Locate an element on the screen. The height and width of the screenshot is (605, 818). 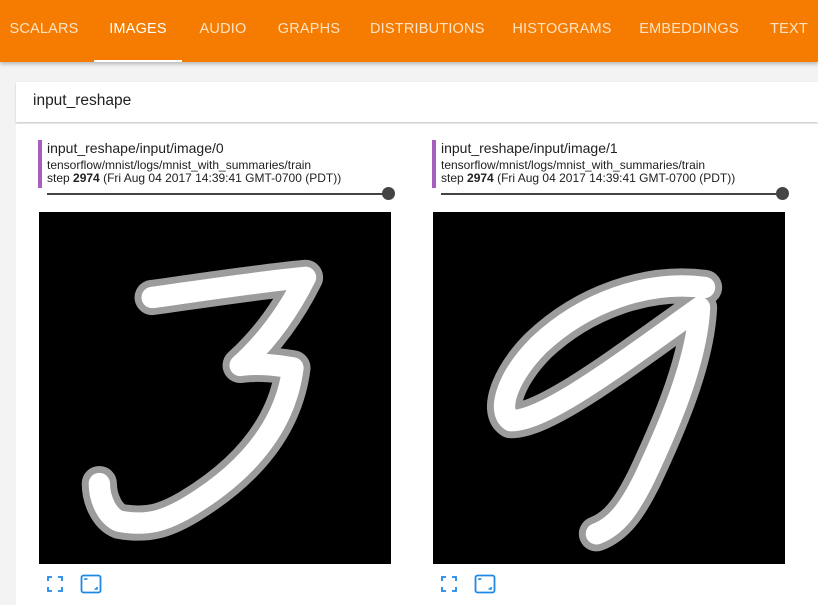
tab-label: AUDIO is located at coordinates (223, 29).